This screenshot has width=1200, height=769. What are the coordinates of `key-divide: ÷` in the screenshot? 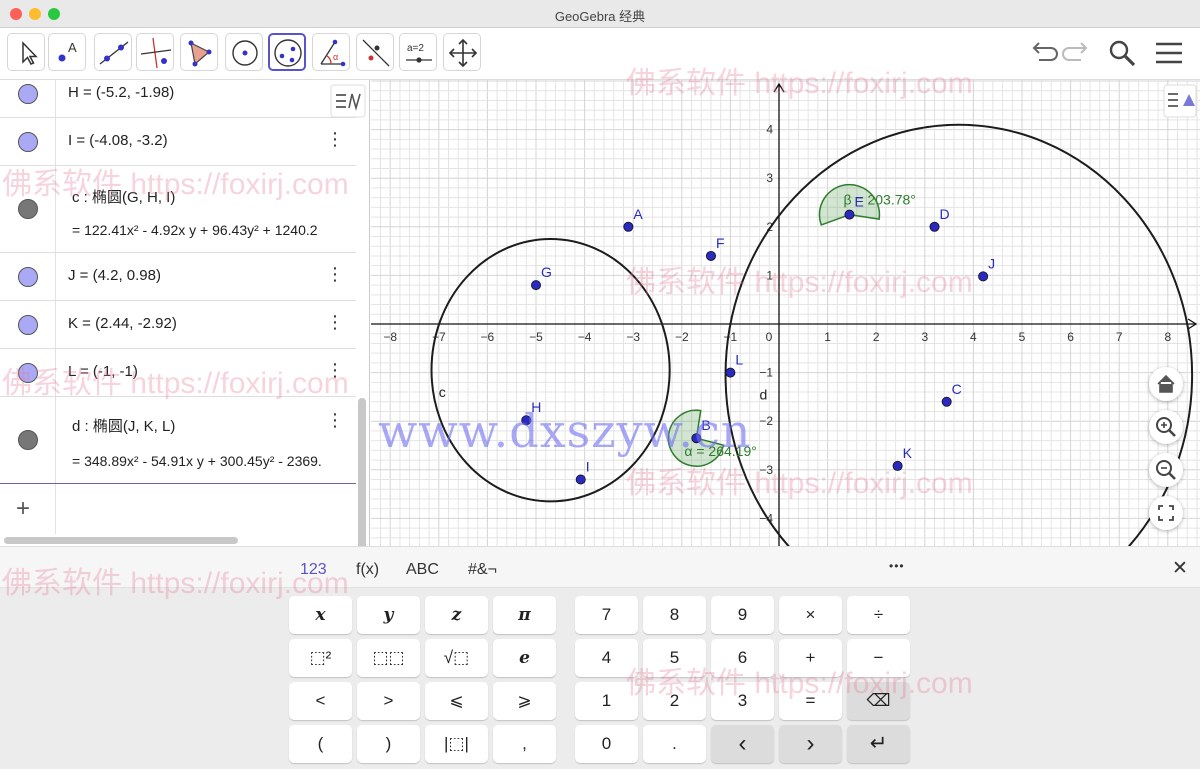 It's located at (878, 615).